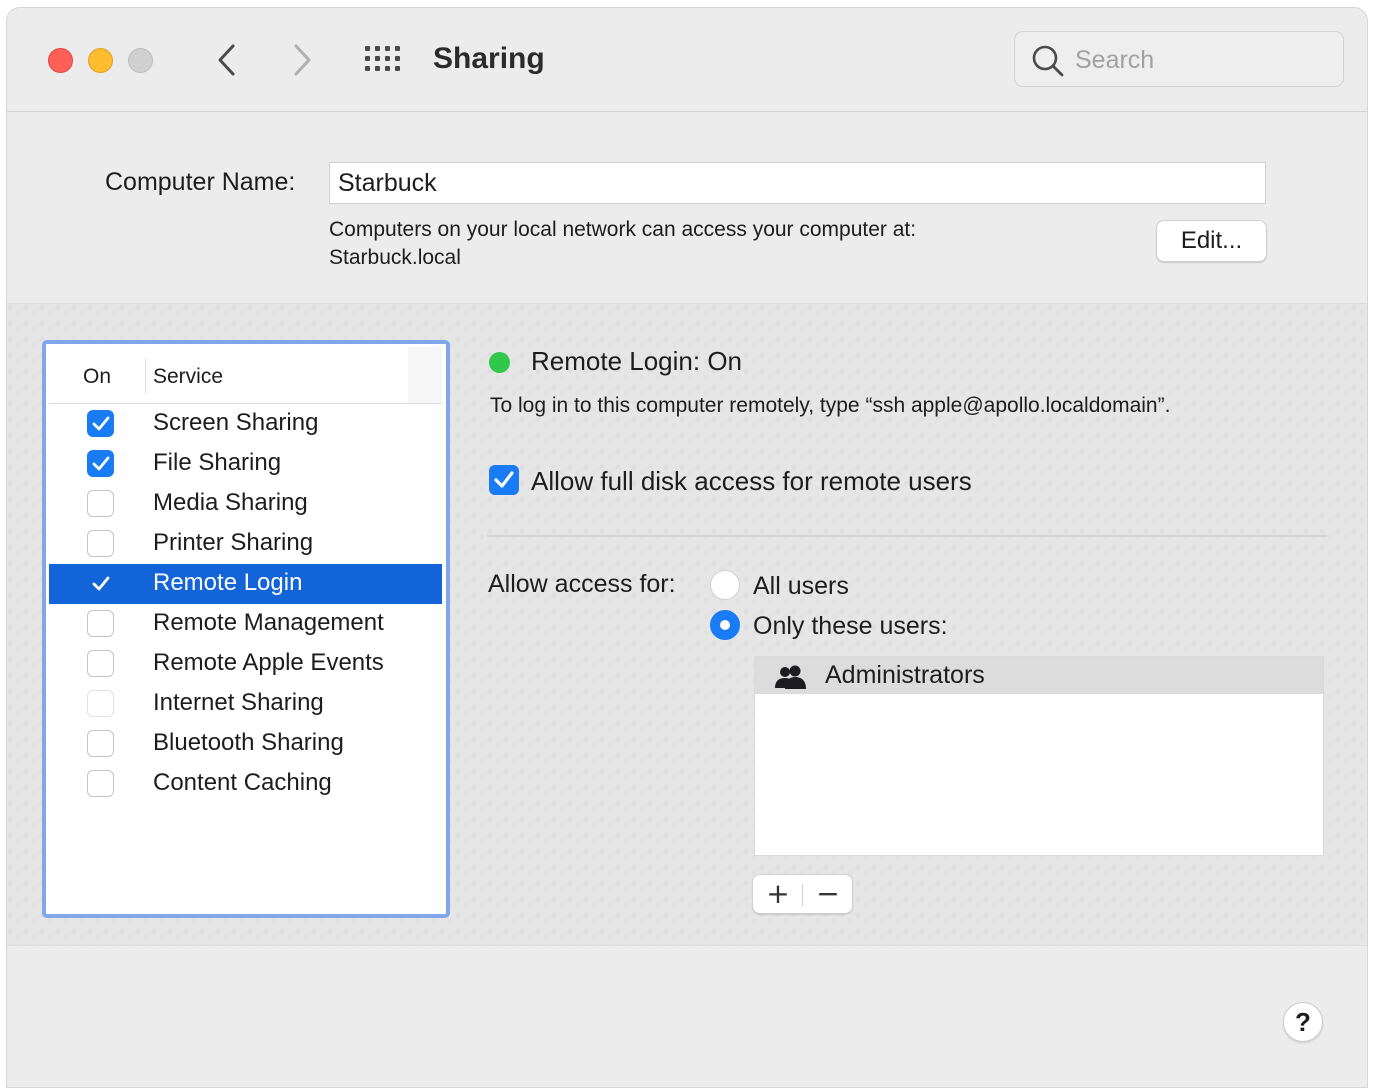 This screenshot has width=1373, height=1088. Describe the element at coordinates (228, 582) in the screenshot. I see `service-label: Remote Login` at that location.